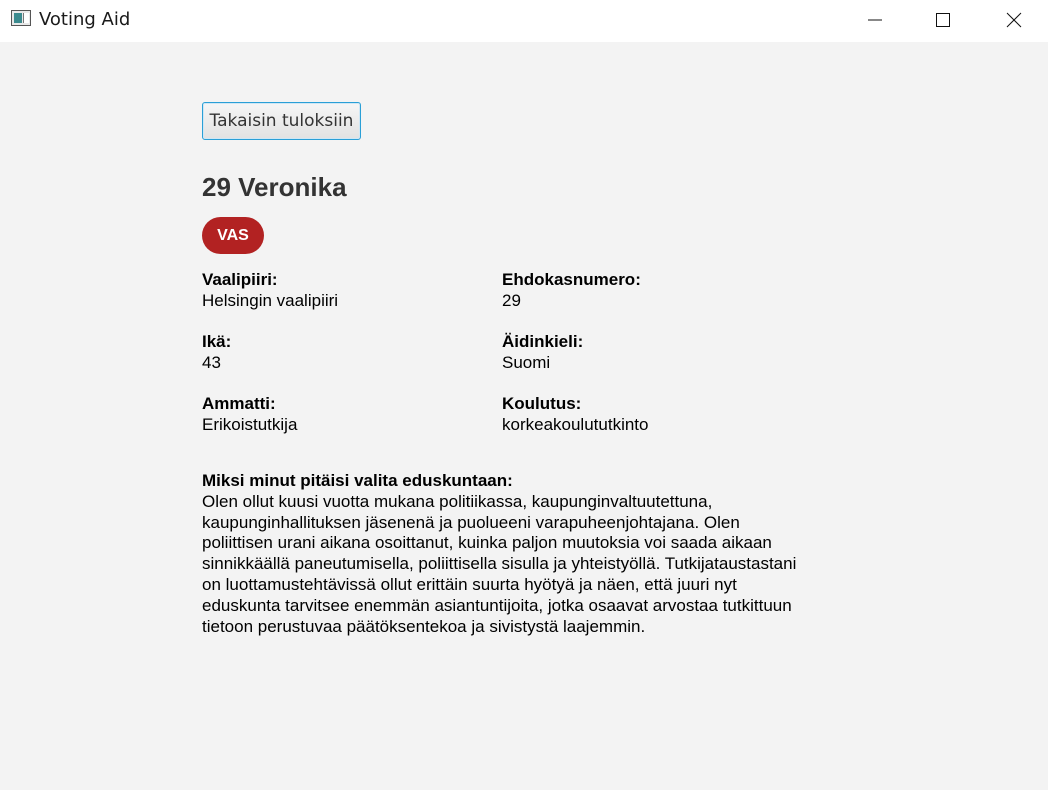  Describe the element at coordinates (85, 19) in the screenshot. I see `window-title: Voting Aid` at that location.